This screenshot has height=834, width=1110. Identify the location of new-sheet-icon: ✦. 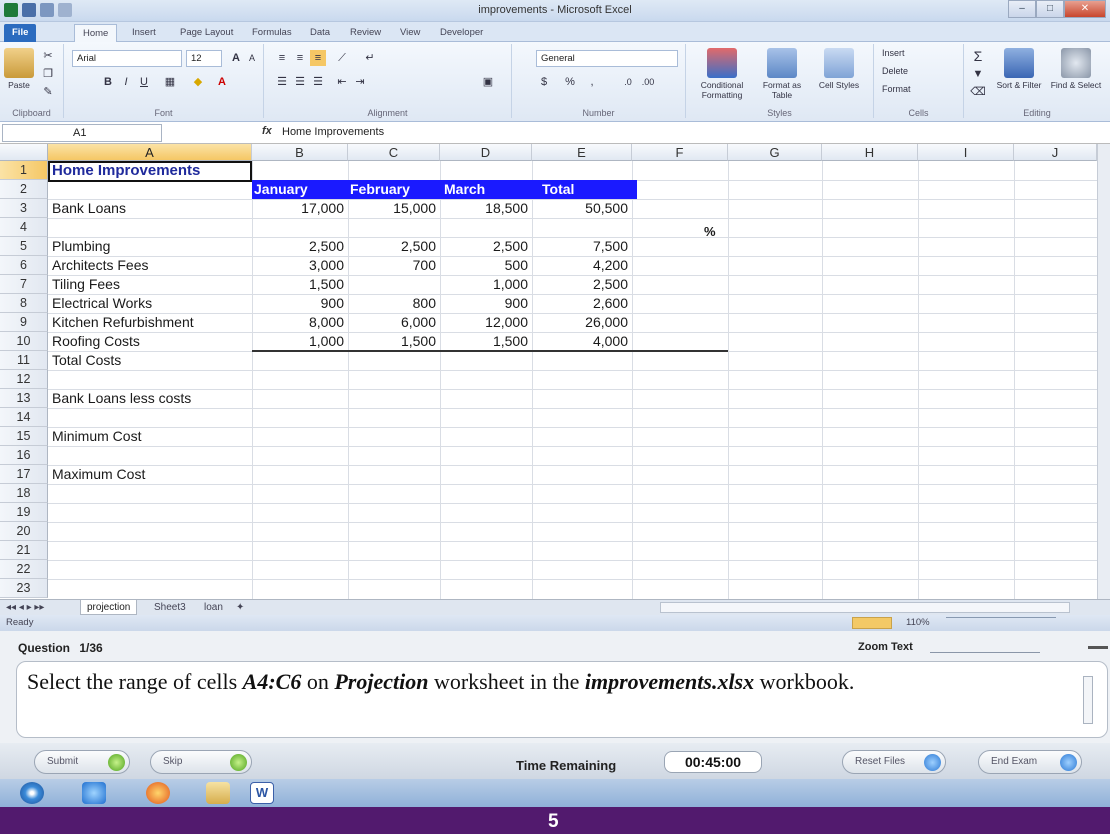
(240, 607).